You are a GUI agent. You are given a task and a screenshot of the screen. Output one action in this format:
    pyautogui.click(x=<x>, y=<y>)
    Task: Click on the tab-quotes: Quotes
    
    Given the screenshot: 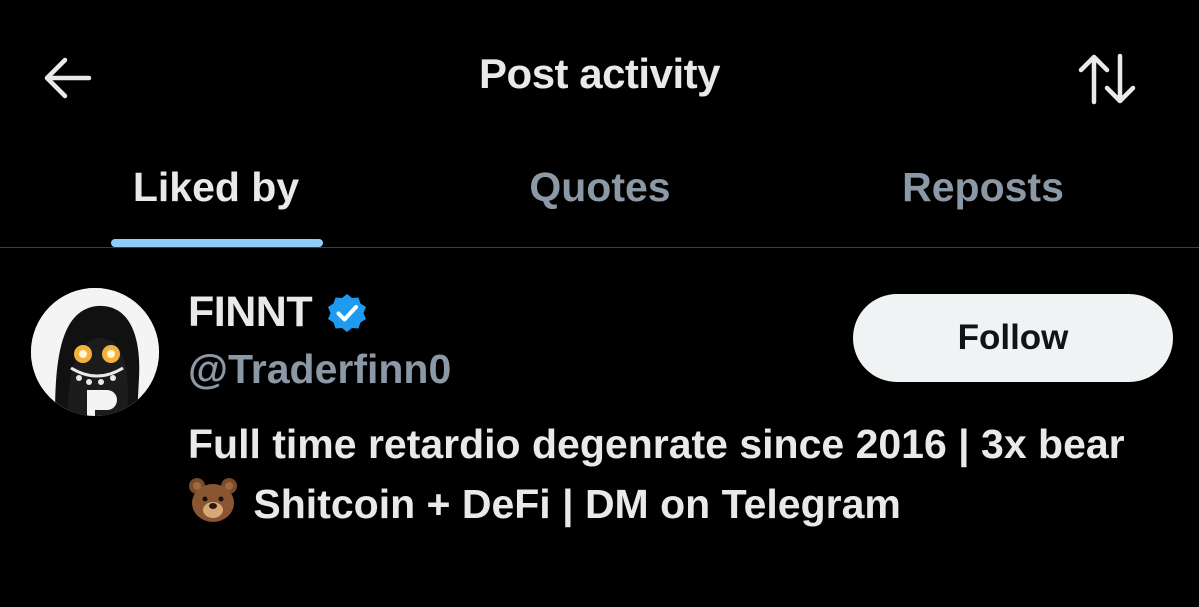 What is the action you would take?
    pyautogui.click(x=600, y=198)
    